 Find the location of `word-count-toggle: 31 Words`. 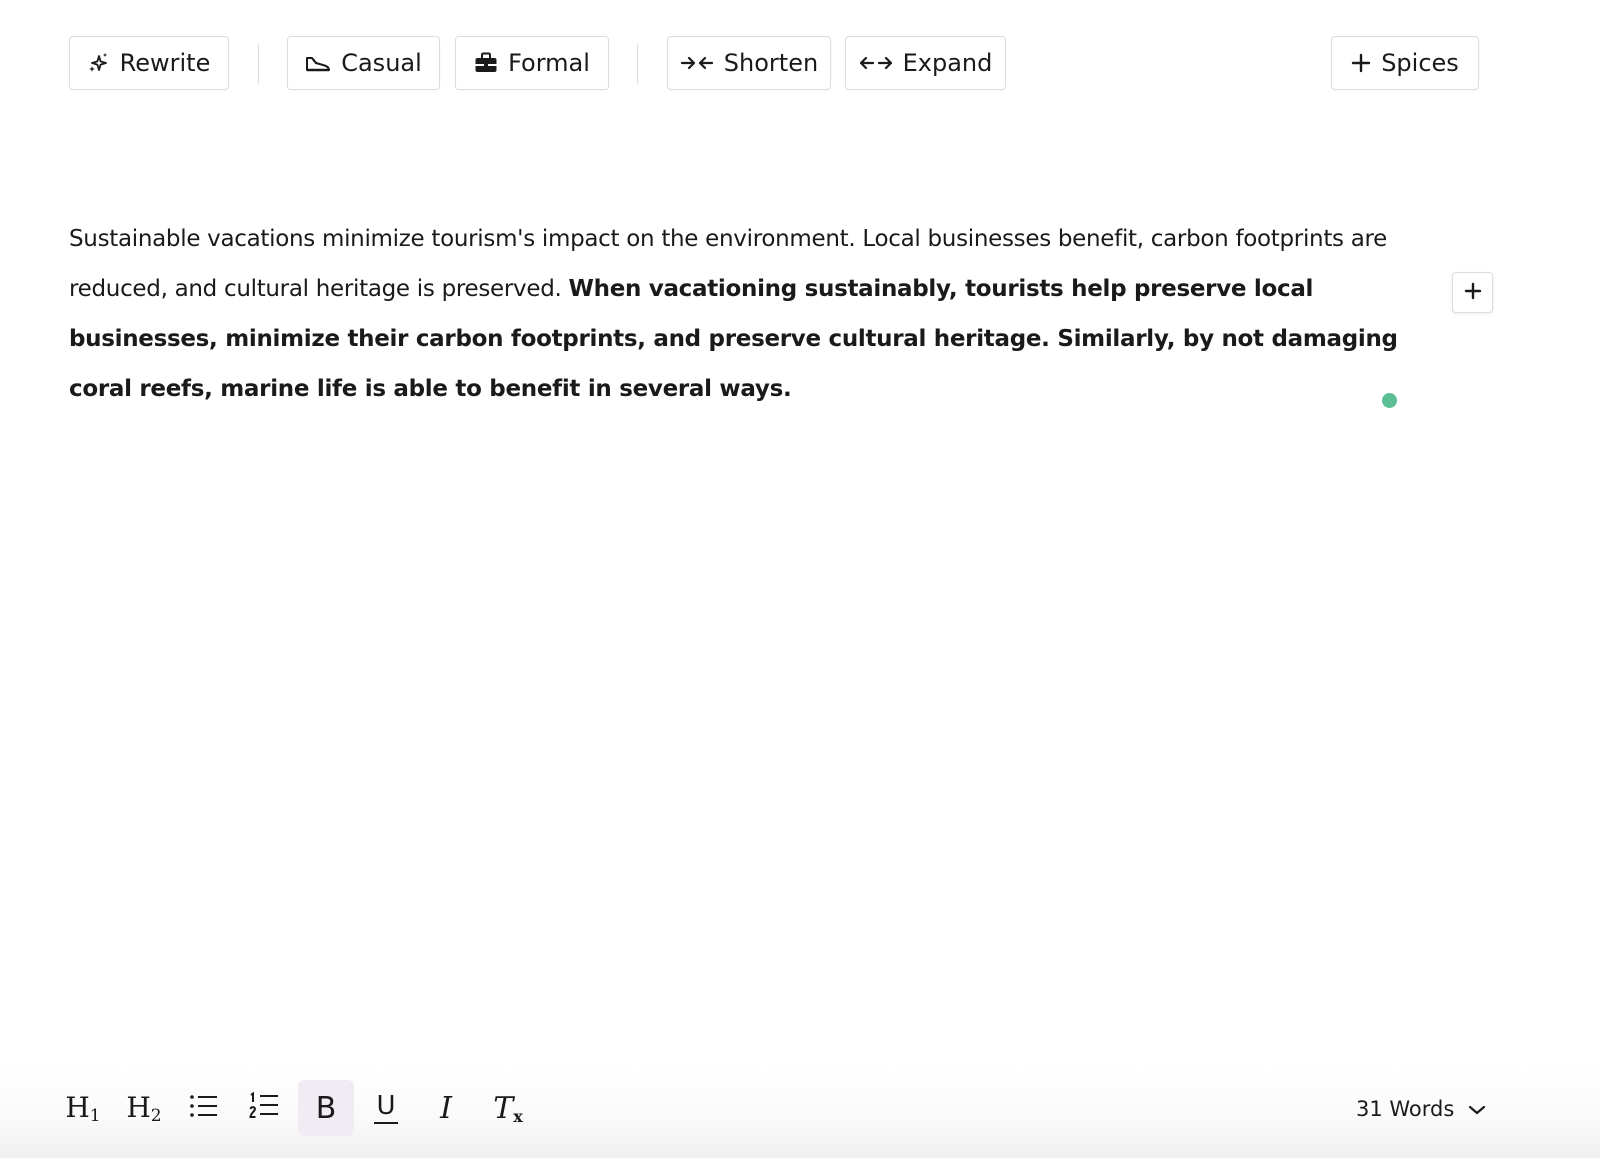

word-count-toggle: 31 Words is located at coordinates (1421, 1109).